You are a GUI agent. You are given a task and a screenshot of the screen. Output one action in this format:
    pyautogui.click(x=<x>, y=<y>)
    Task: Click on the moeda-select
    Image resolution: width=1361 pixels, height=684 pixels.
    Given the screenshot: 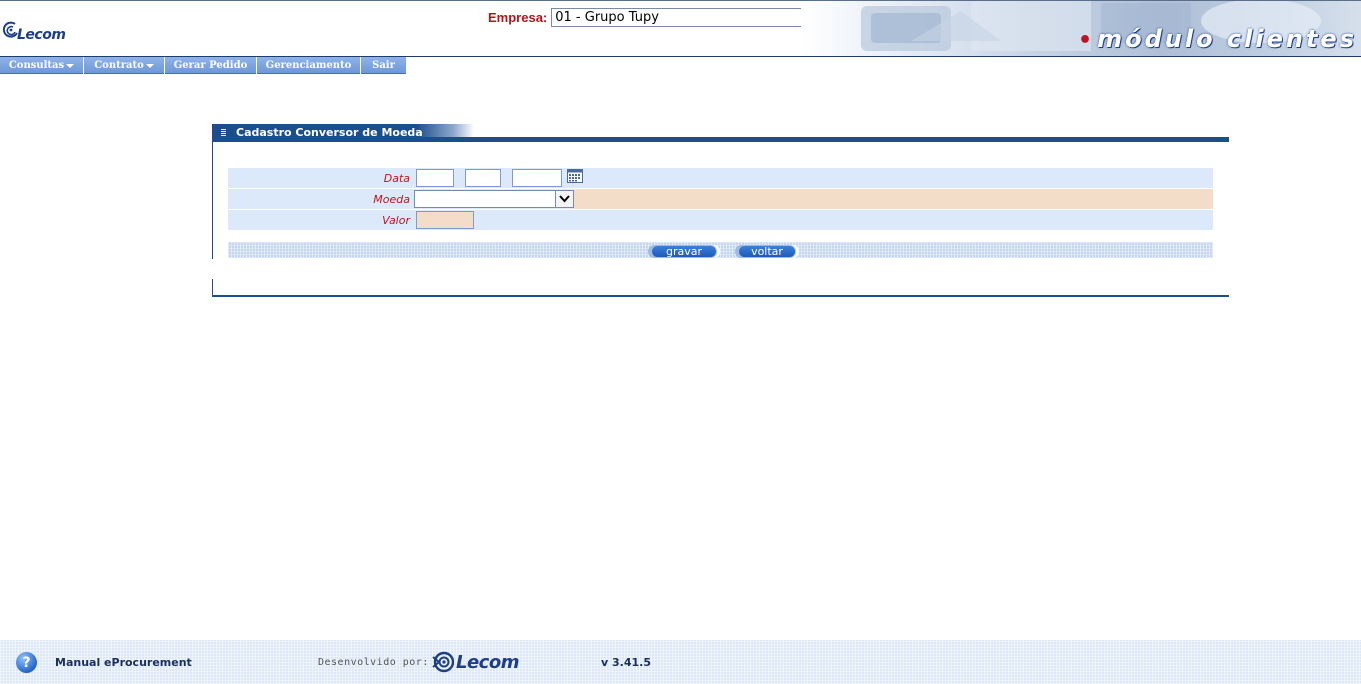 What is the action you would take?
    pyautogui.click(x=494, y=199)
    